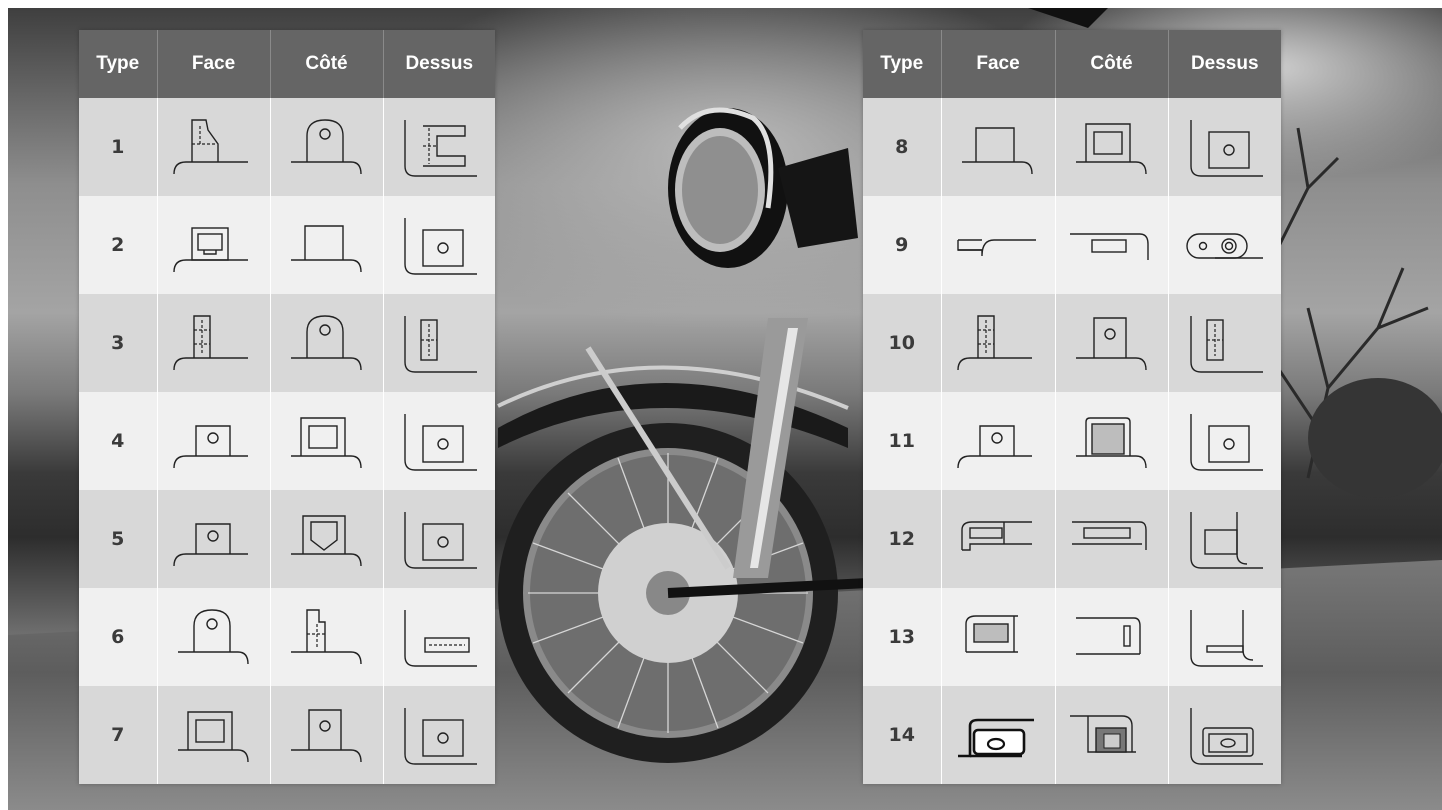  I want to click on type-row-4: 4, so click(287, 441).